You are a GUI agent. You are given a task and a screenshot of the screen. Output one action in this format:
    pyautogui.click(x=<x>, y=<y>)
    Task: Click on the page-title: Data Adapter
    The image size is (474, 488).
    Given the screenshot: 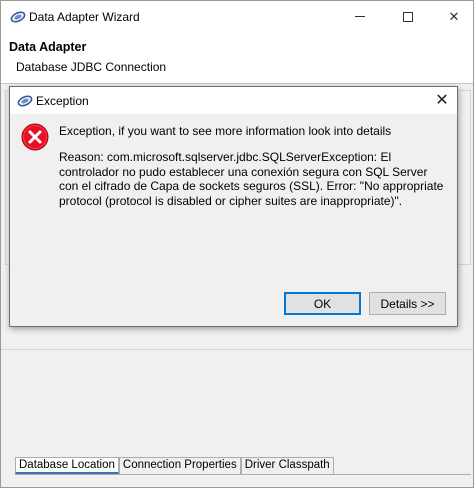 What is the action you would take?
    pyautogui.click(x=48, y=47)
    